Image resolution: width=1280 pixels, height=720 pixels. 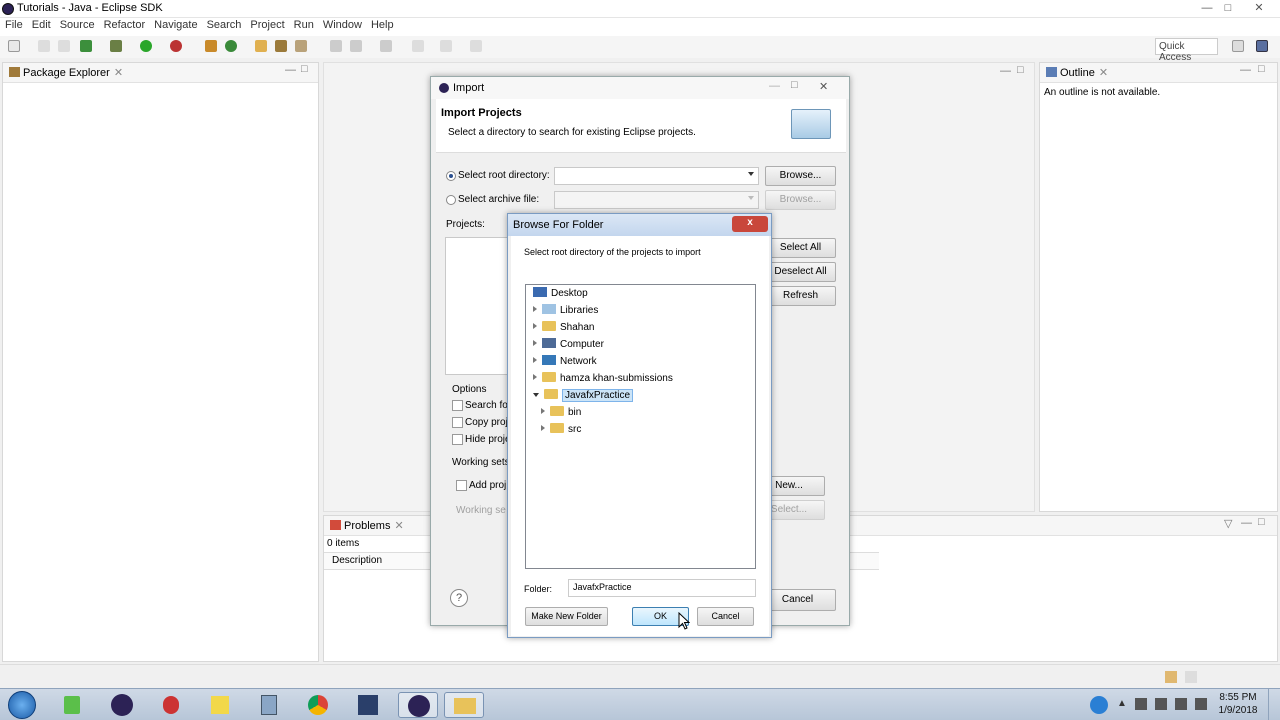 I want to click on help-icon: ?, so click(x=459, y=598).